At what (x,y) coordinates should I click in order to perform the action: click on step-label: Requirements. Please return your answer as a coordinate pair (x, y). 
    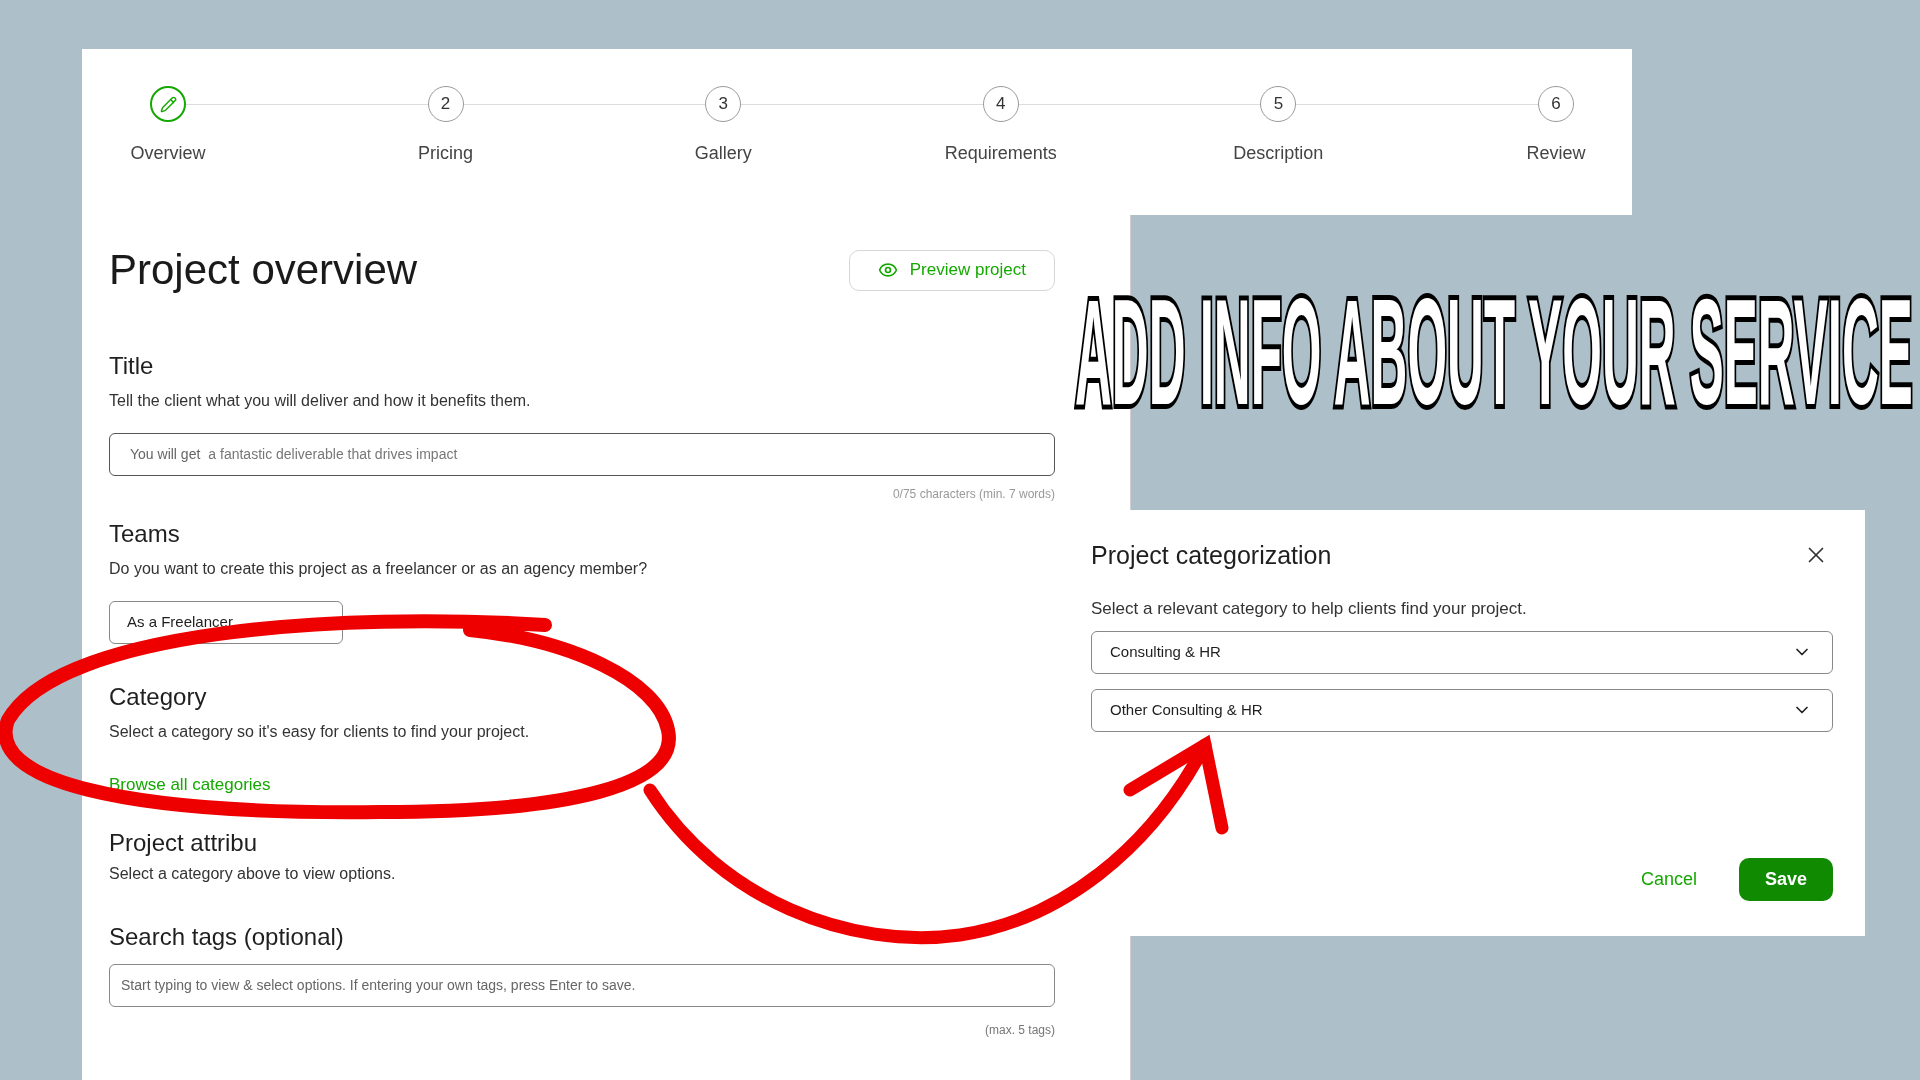
    Looking at the image, I should click on (1000, 153).